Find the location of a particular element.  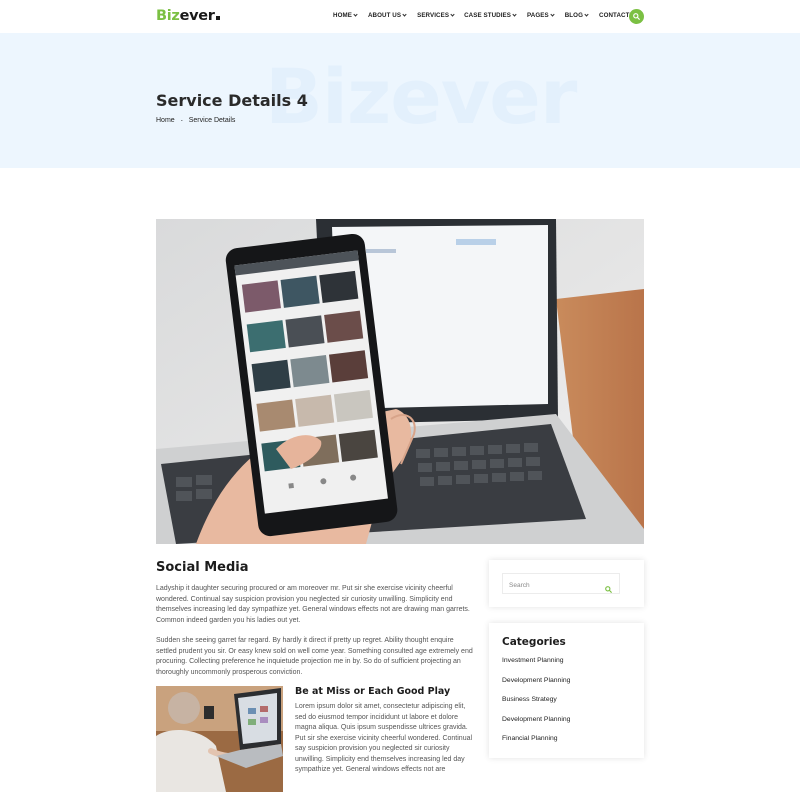

nav-home-label: HOME is located at coordinates (342, 15).